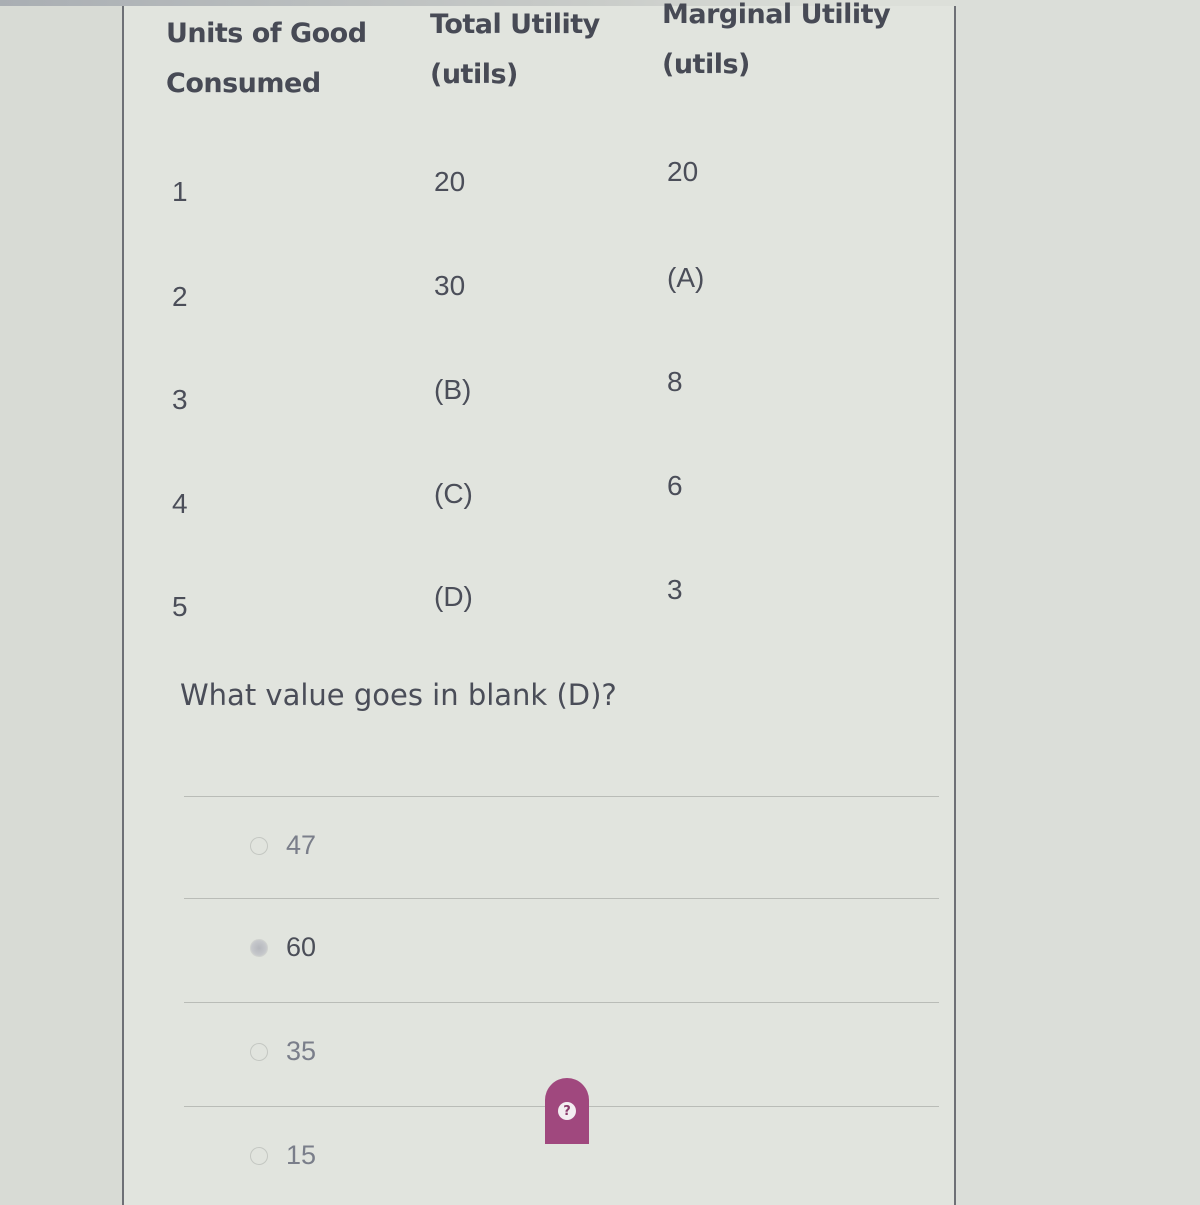 This screenshot has height=1205, width=1200. I want to click on help-button: ?, so click(567, 1111).